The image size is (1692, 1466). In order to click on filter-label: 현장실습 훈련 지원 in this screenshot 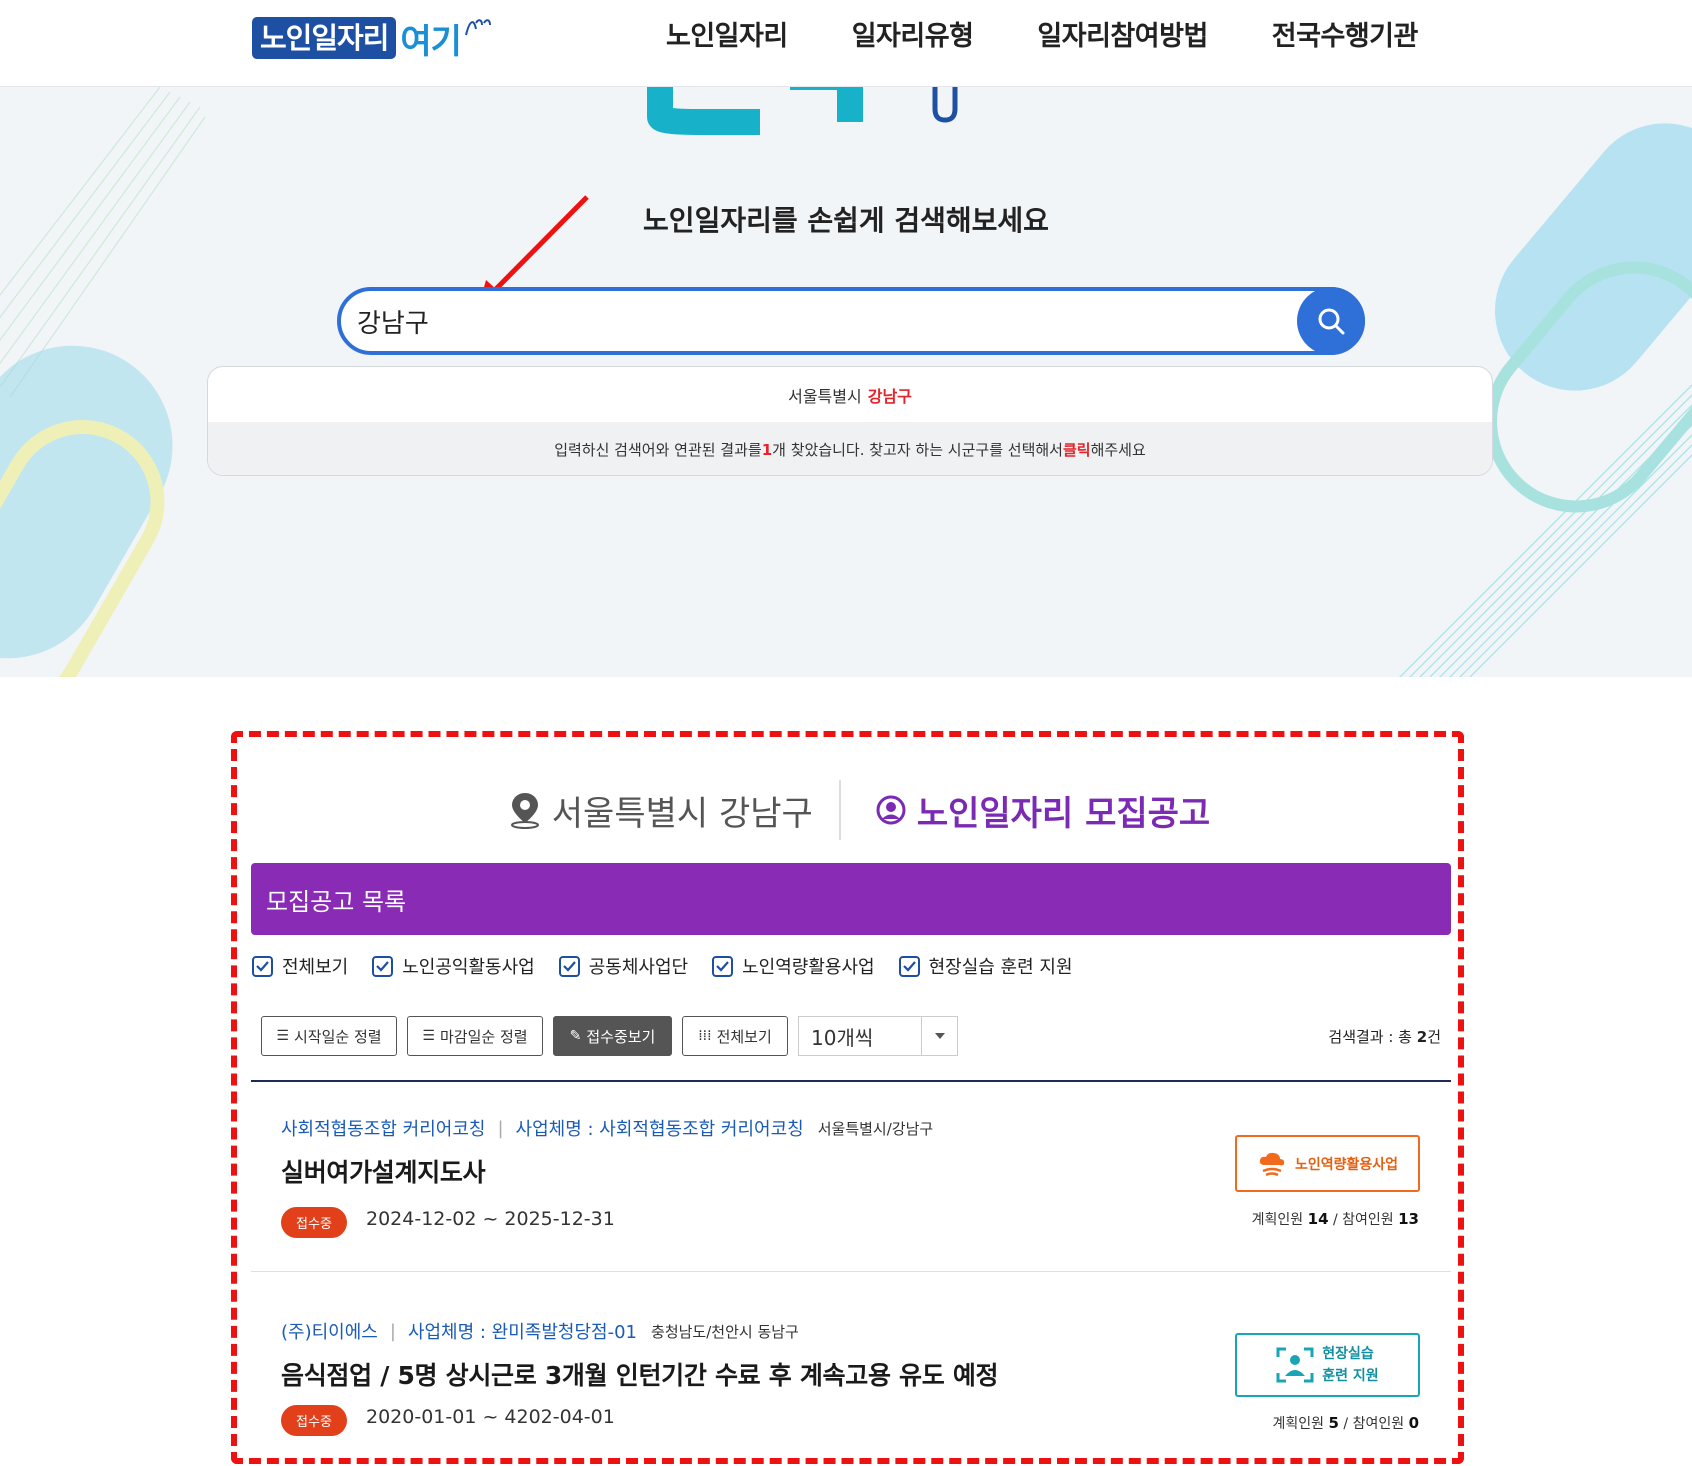, I will do `click(1000, 967)`.